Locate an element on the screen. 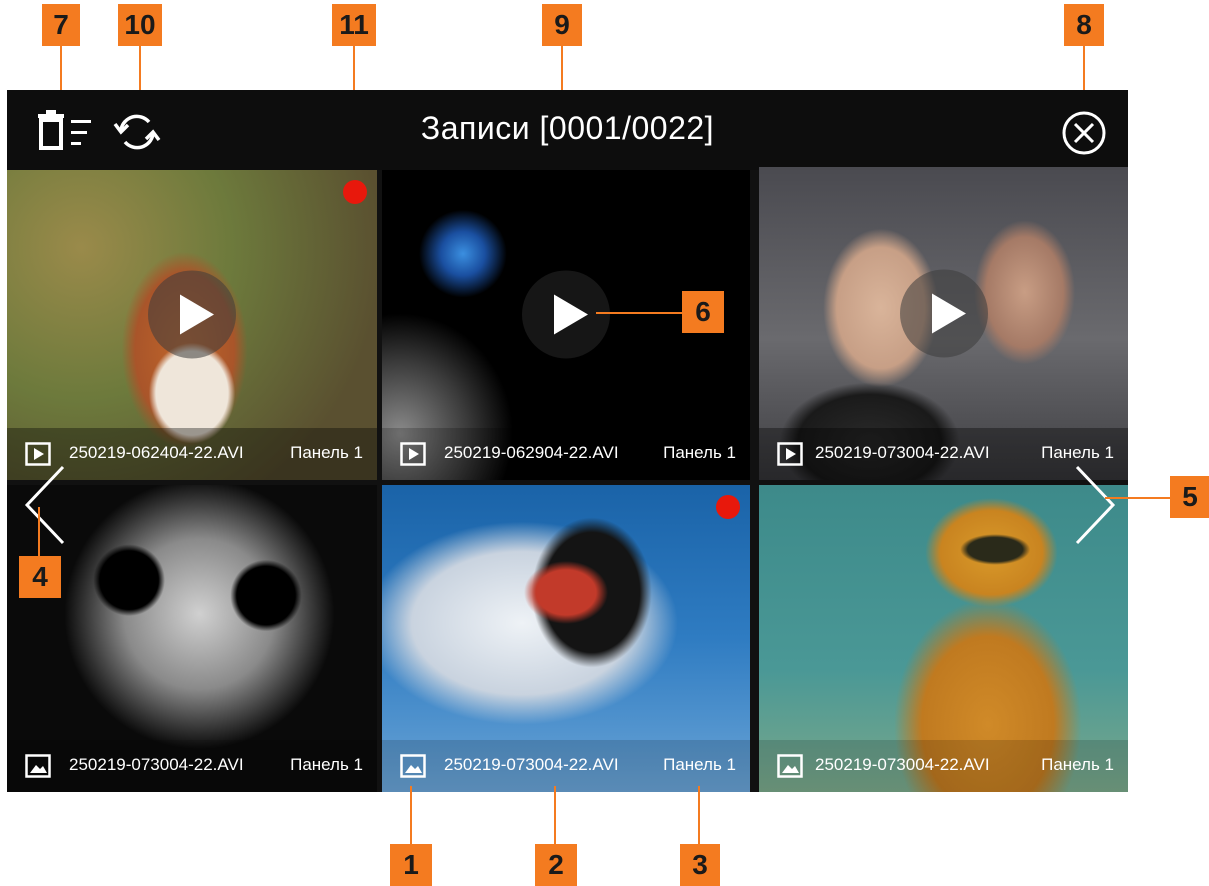 The width and height of the screenshot is (1209, 886). callout-2: 2 is located at coordinates (556, 865).